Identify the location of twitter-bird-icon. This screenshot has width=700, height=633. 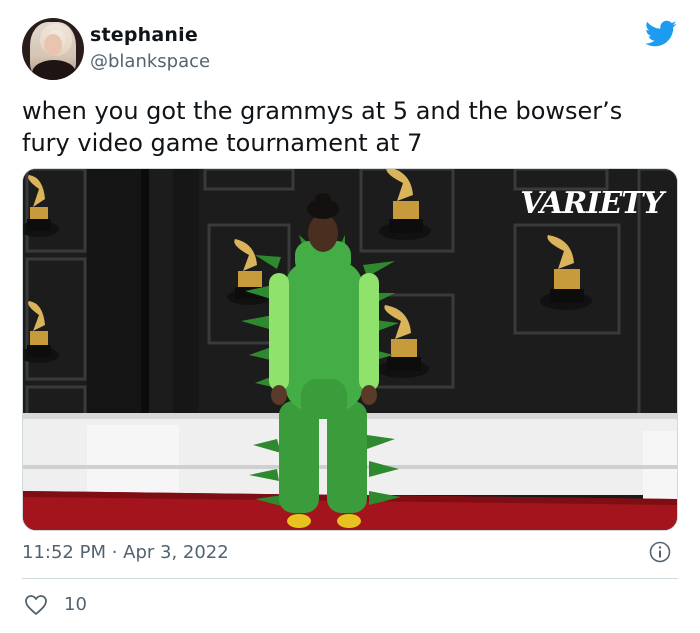
(661, 34).